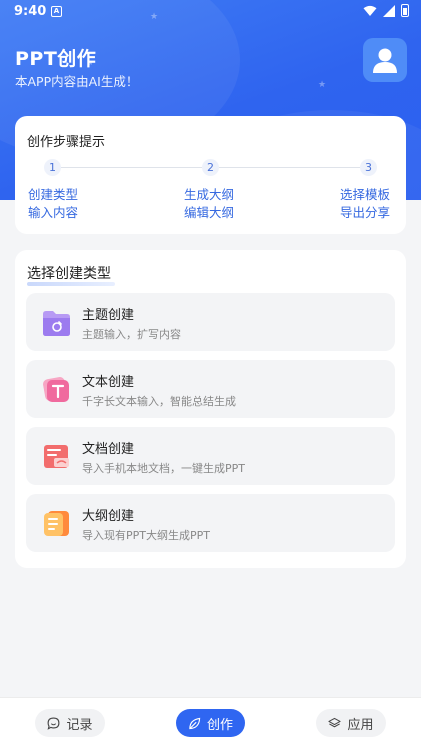  I want to click on bottom-nav: 记录 创作 应用, so click(210, 722).